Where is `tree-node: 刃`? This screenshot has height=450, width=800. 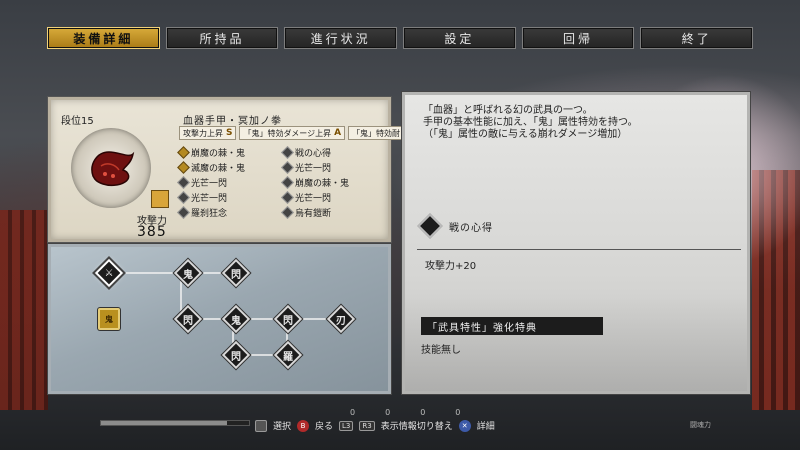
tree-node: 刃 is located at coordinates (341, 319).